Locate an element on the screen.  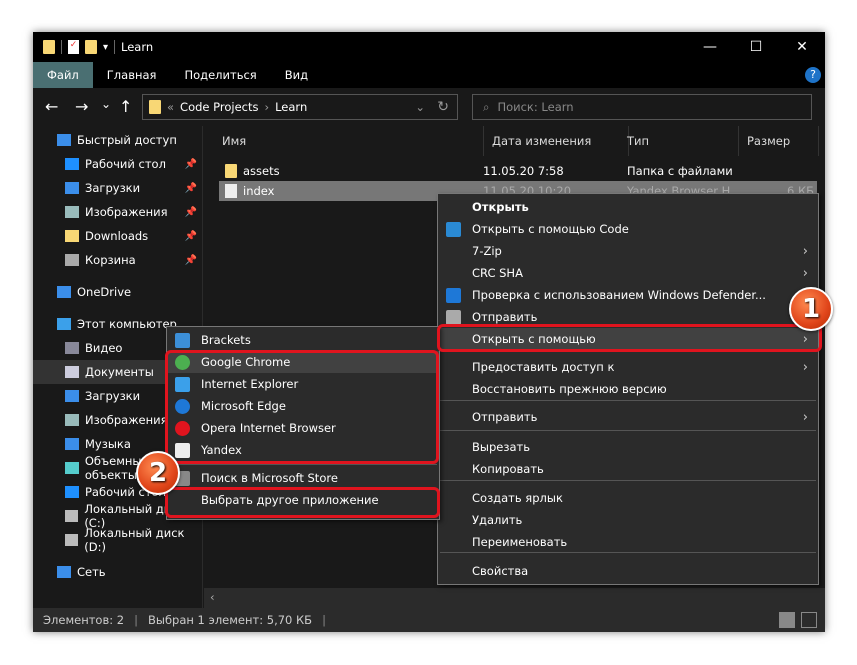
breadcrumb-learn: Learn is located at coordinates (291, 107).